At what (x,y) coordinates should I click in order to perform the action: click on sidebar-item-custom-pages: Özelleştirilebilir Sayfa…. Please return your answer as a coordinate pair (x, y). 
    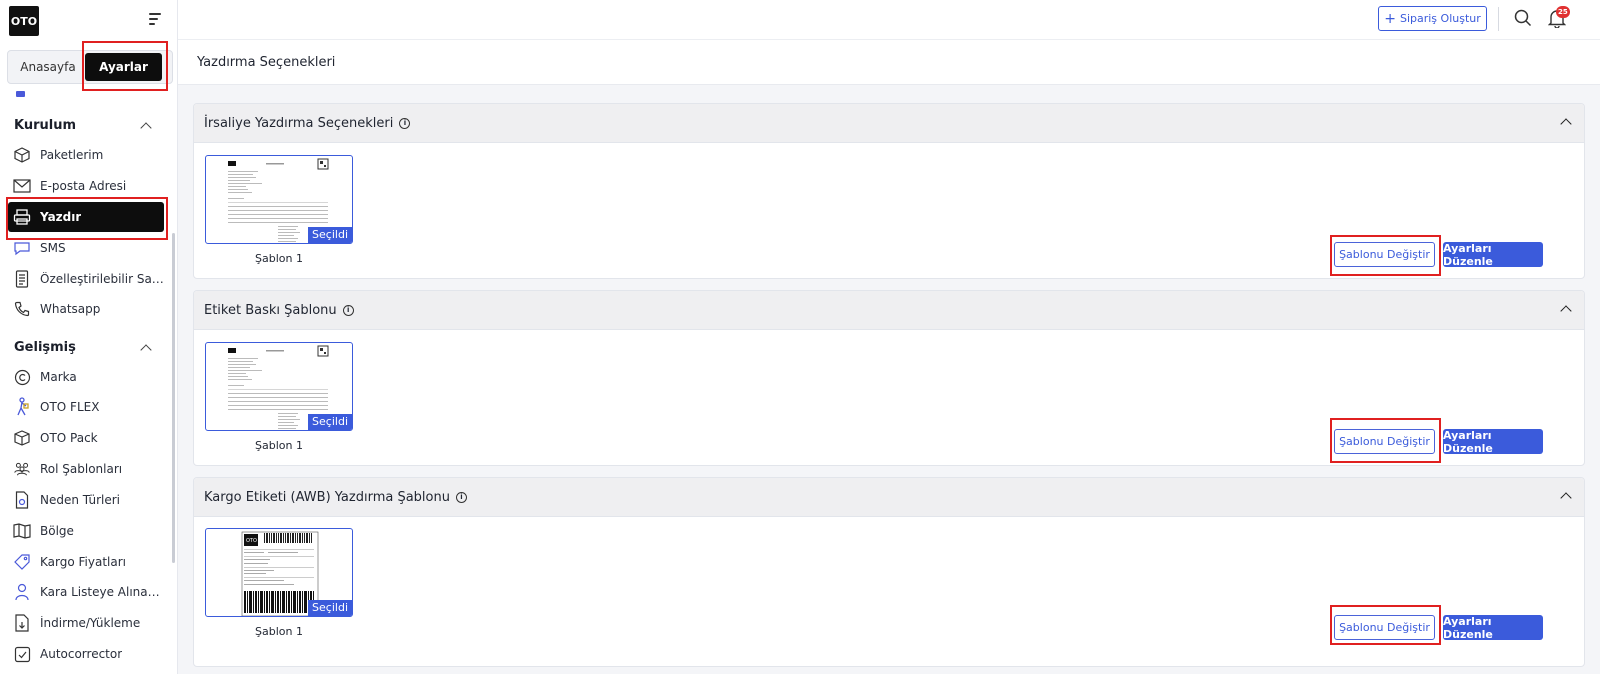
    Looking at the image, I should click on (86, 279).